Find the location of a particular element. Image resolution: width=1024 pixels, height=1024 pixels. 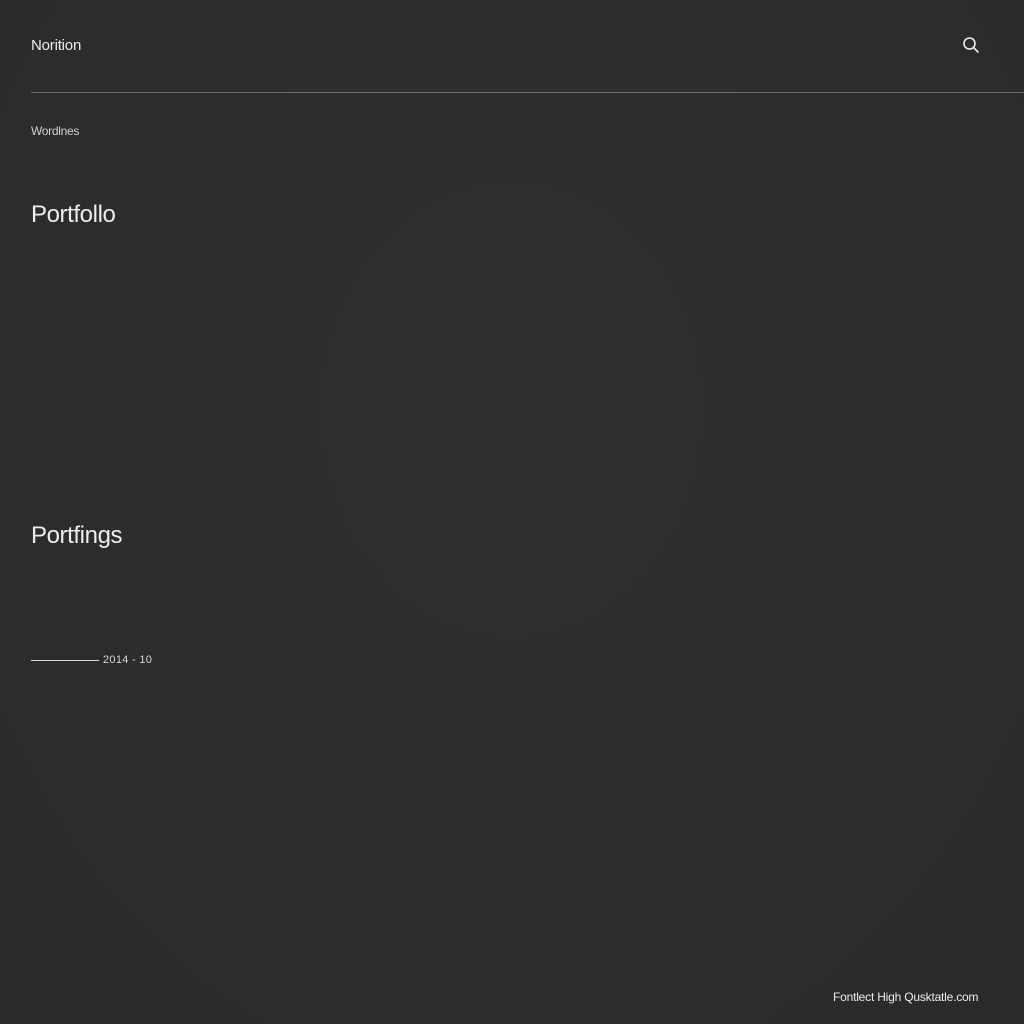

search-icon is located at coordinates (971, 45).